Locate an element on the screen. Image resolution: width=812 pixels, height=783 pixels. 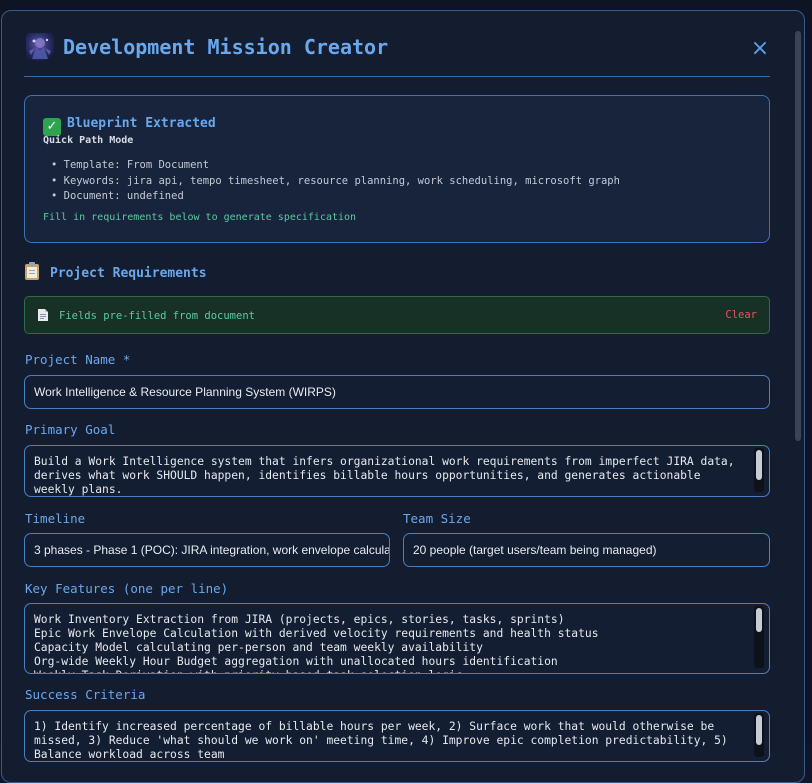
timeline-label: Timeline is located at coordinates (55, 518).